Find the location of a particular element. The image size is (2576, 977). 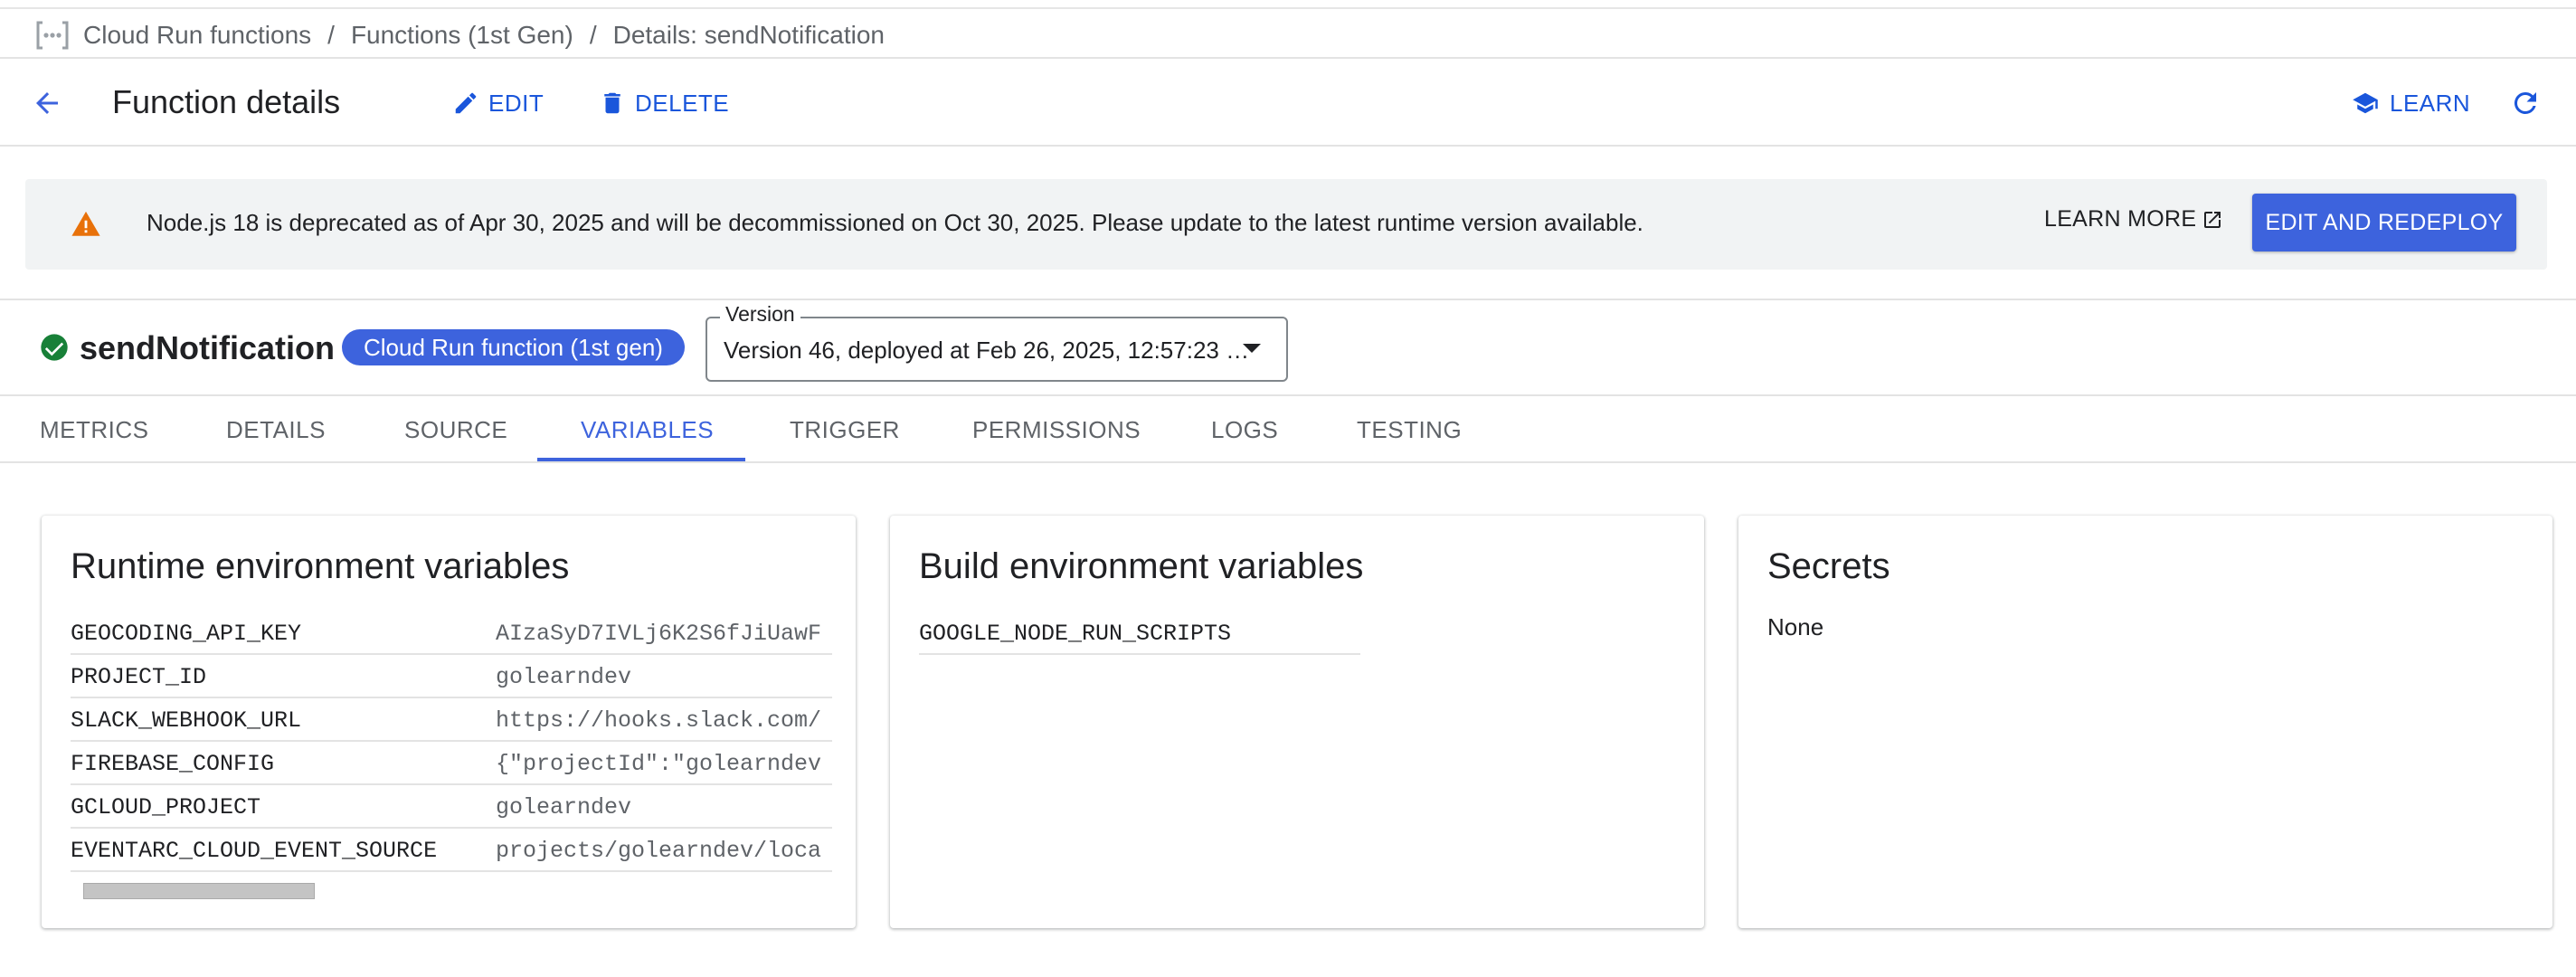

function-name: sendNotification is located at coordinates (208, 347).